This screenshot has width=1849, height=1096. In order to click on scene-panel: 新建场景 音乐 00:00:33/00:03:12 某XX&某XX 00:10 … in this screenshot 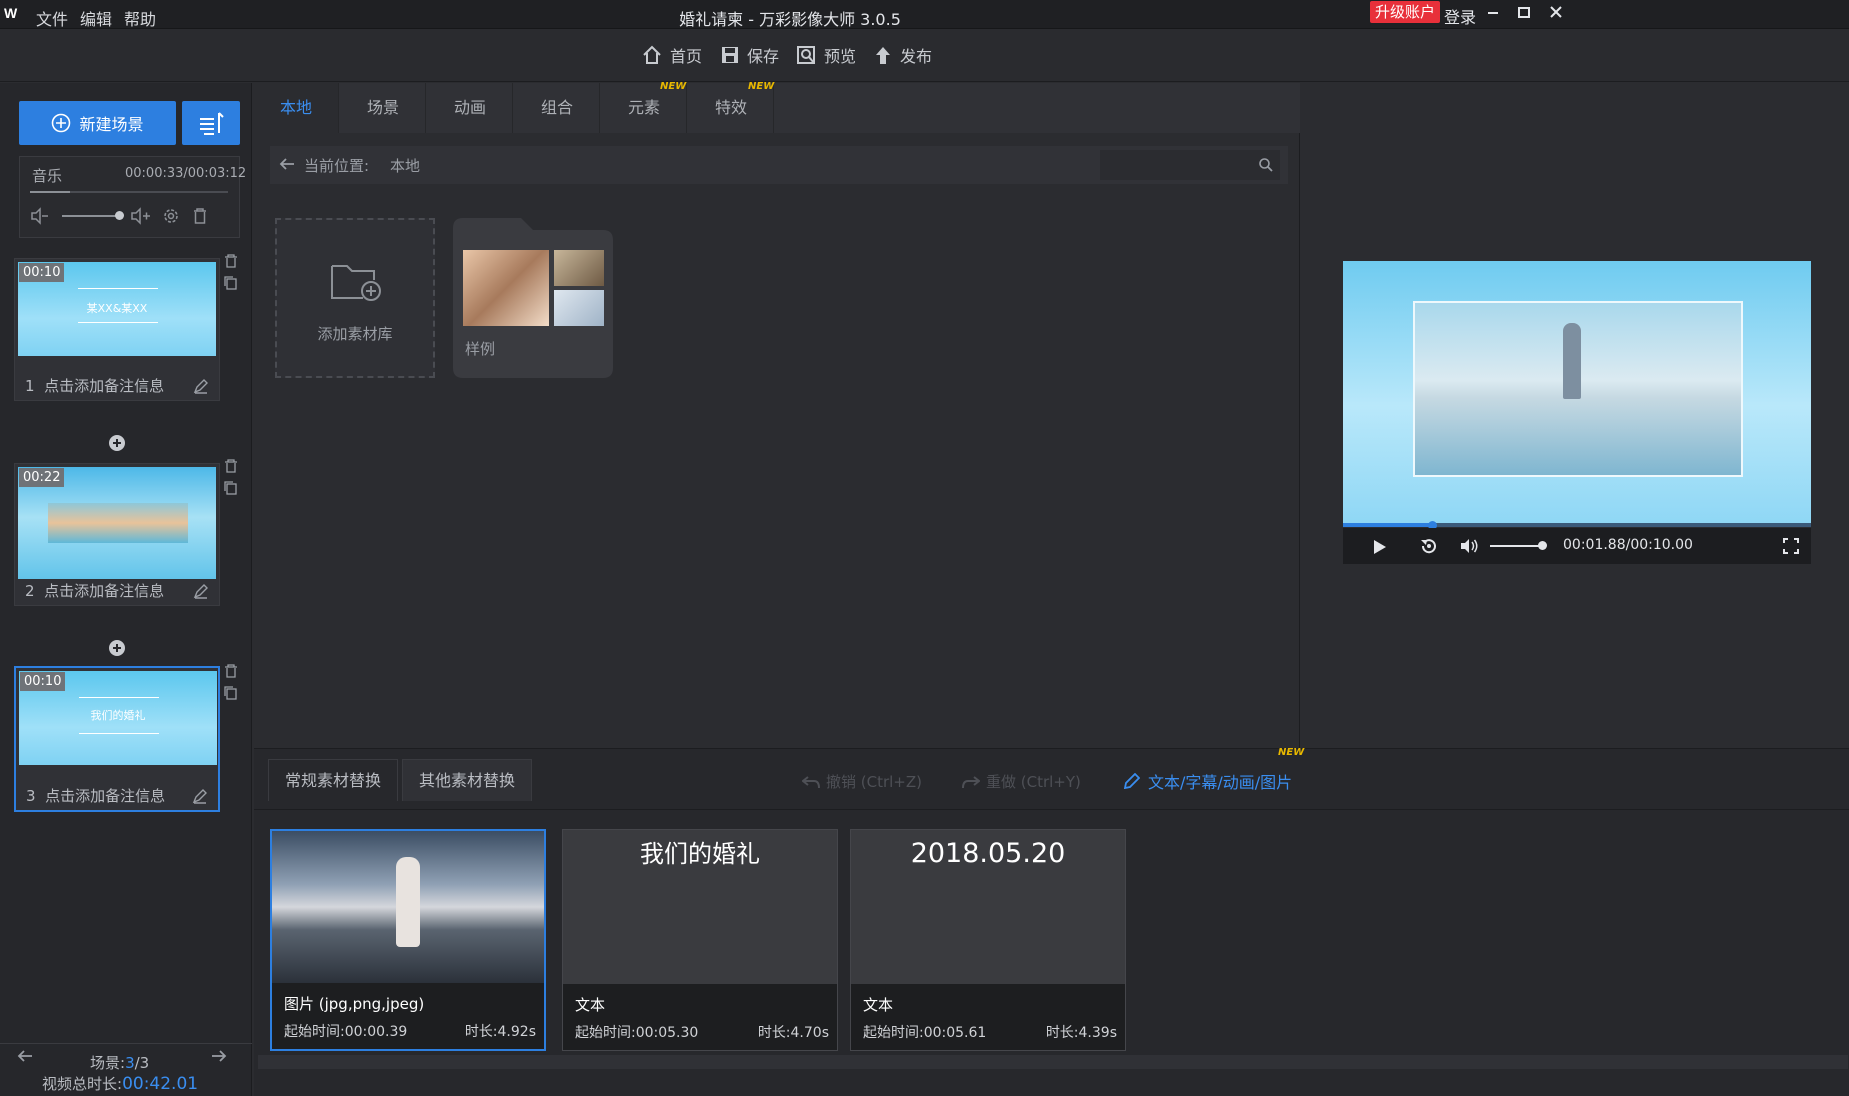, I will do `click(126, 589)`.